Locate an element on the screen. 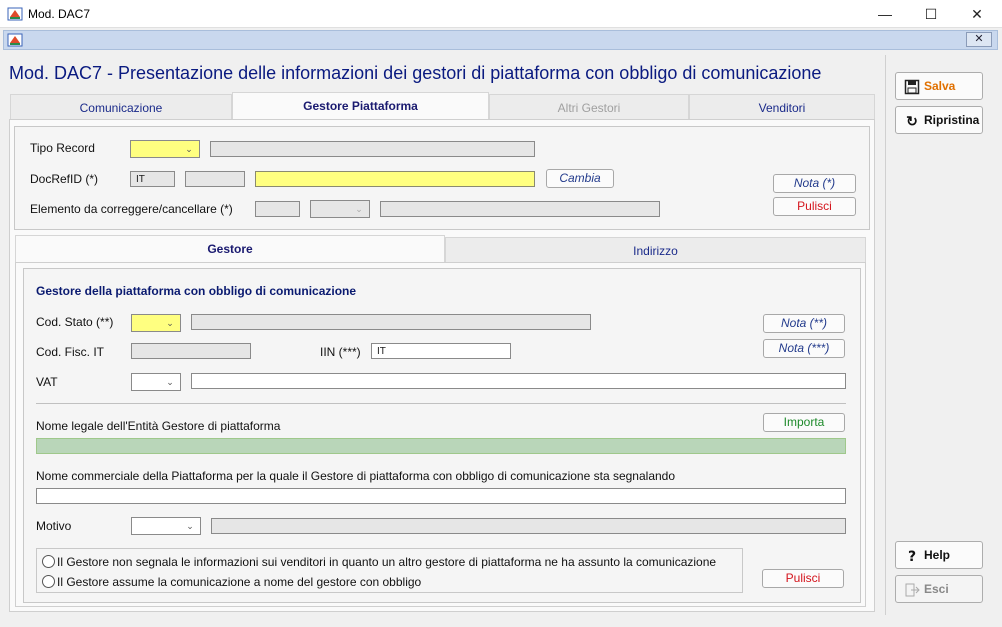  motivo-select: ⌄ is located at coordinates (166, 526).